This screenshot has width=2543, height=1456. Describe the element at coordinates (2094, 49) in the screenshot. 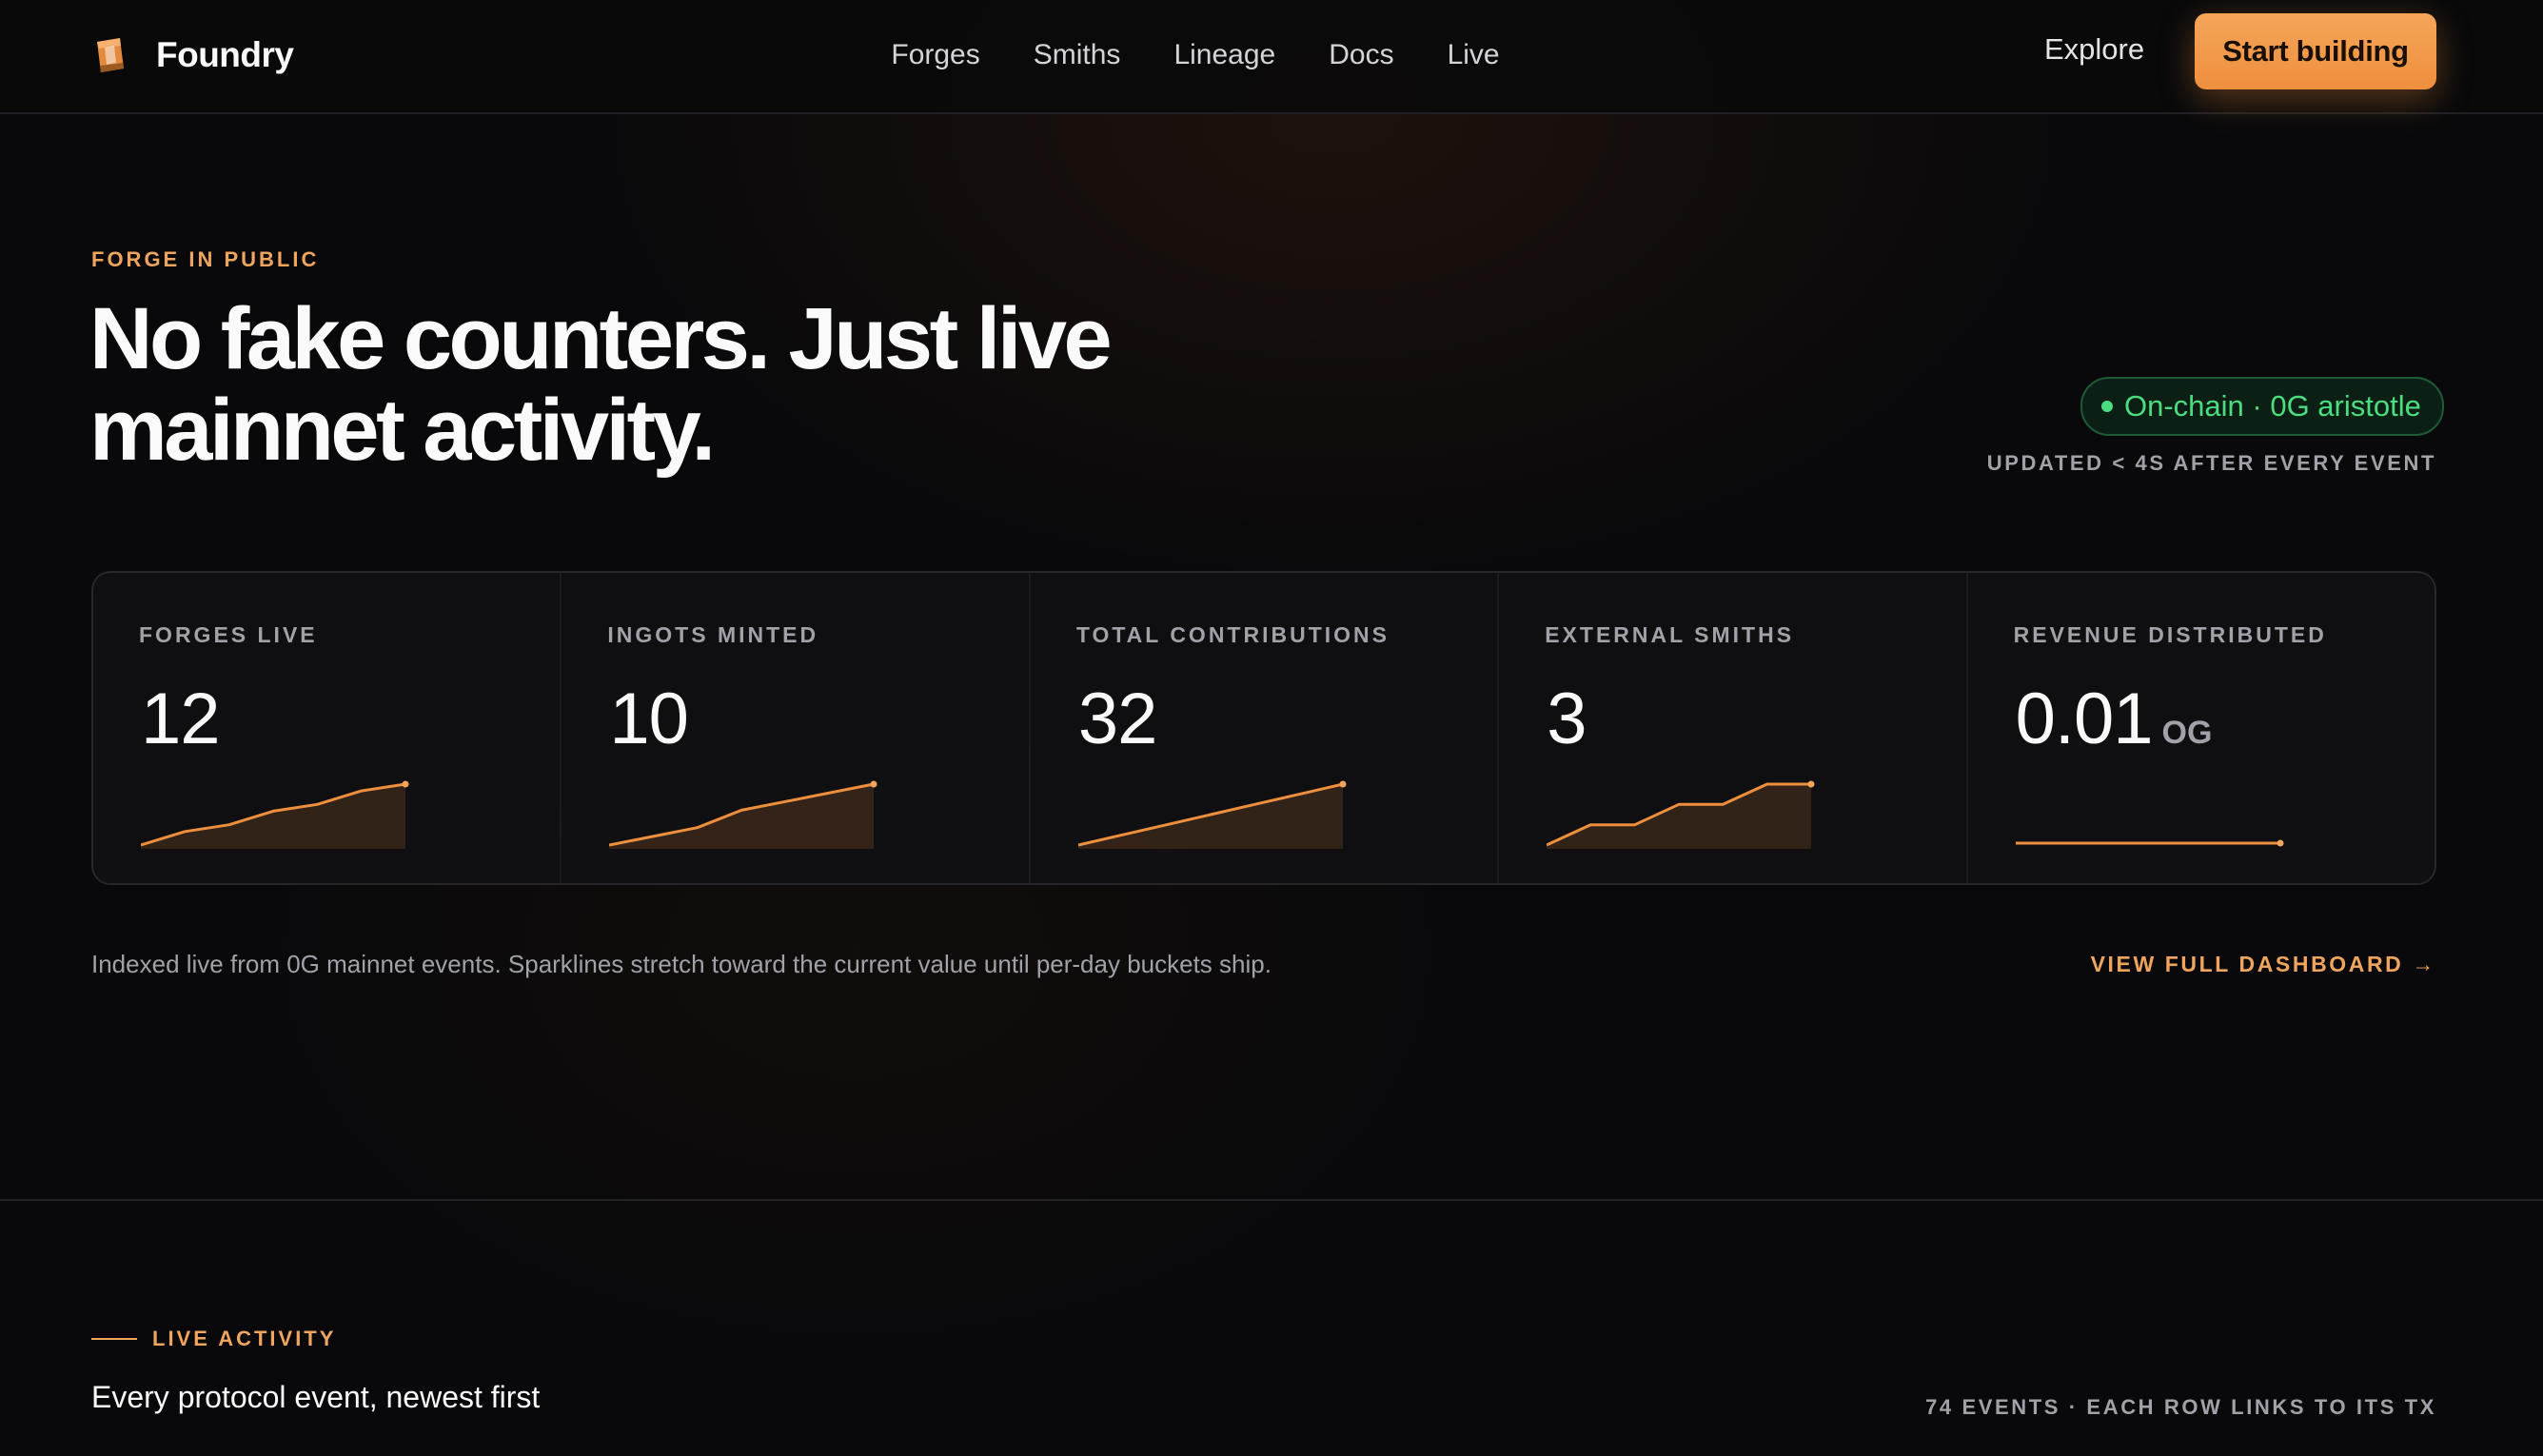

I see `explore-link: Explore` at that location.